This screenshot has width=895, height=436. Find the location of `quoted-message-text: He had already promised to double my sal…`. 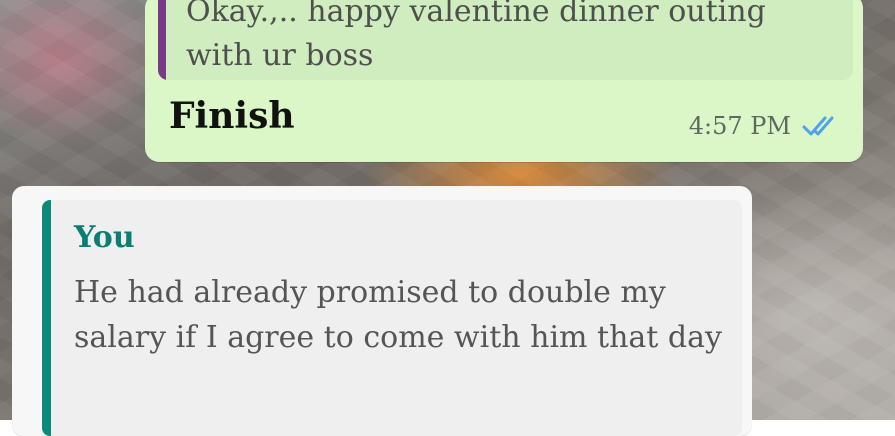

quoted-message-text: He had already promised to double my sal… is located at coordinates (398, 315).